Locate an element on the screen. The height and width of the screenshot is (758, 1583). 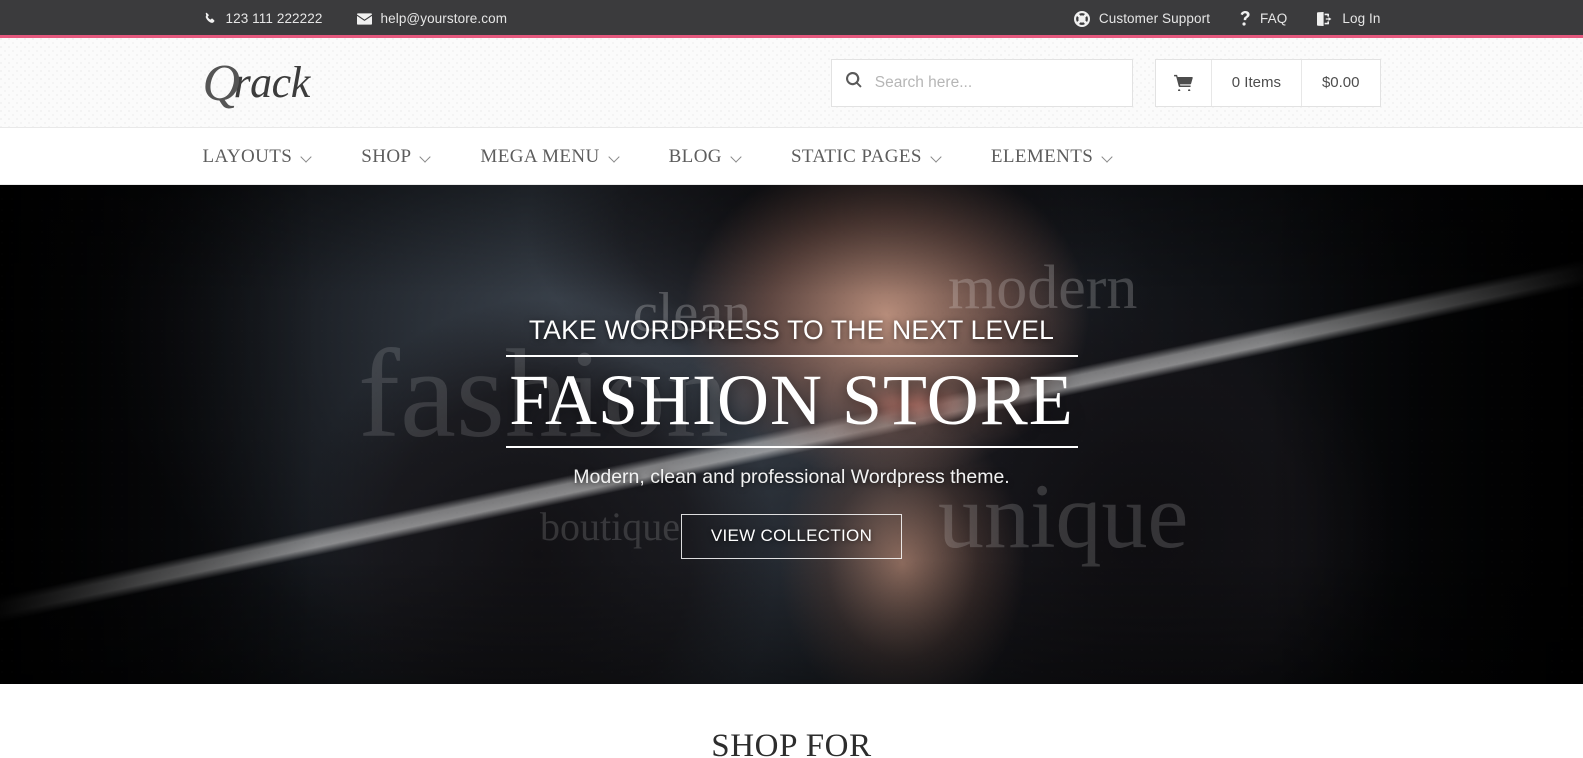
logo-text: rack is located at coordinates (272, 82).